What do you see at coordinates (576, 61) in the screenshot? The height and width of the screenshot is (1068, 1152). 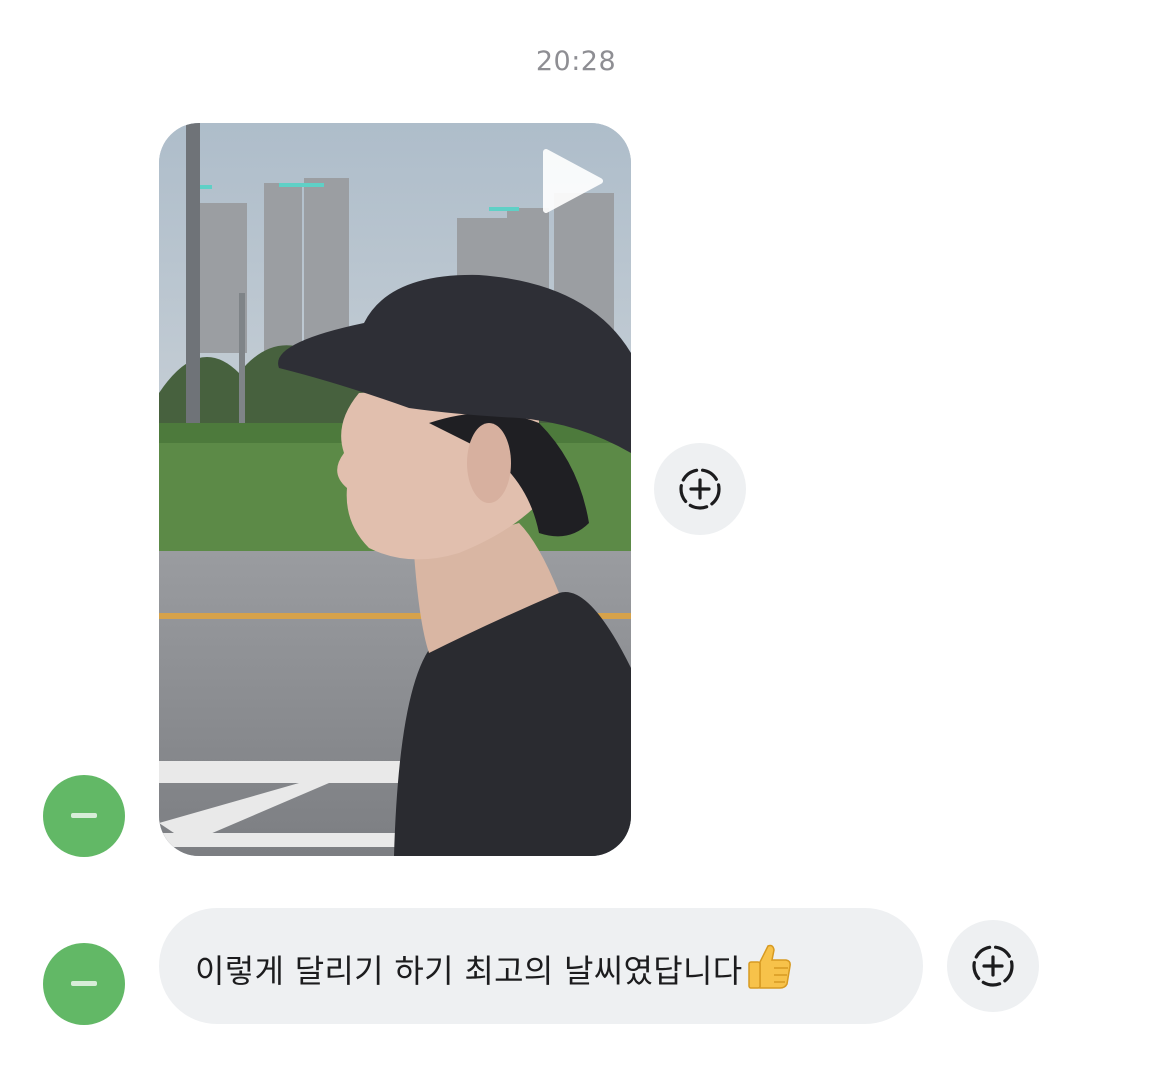 I see `message-timestamp: 20:28` at bounding box center [576, 61].